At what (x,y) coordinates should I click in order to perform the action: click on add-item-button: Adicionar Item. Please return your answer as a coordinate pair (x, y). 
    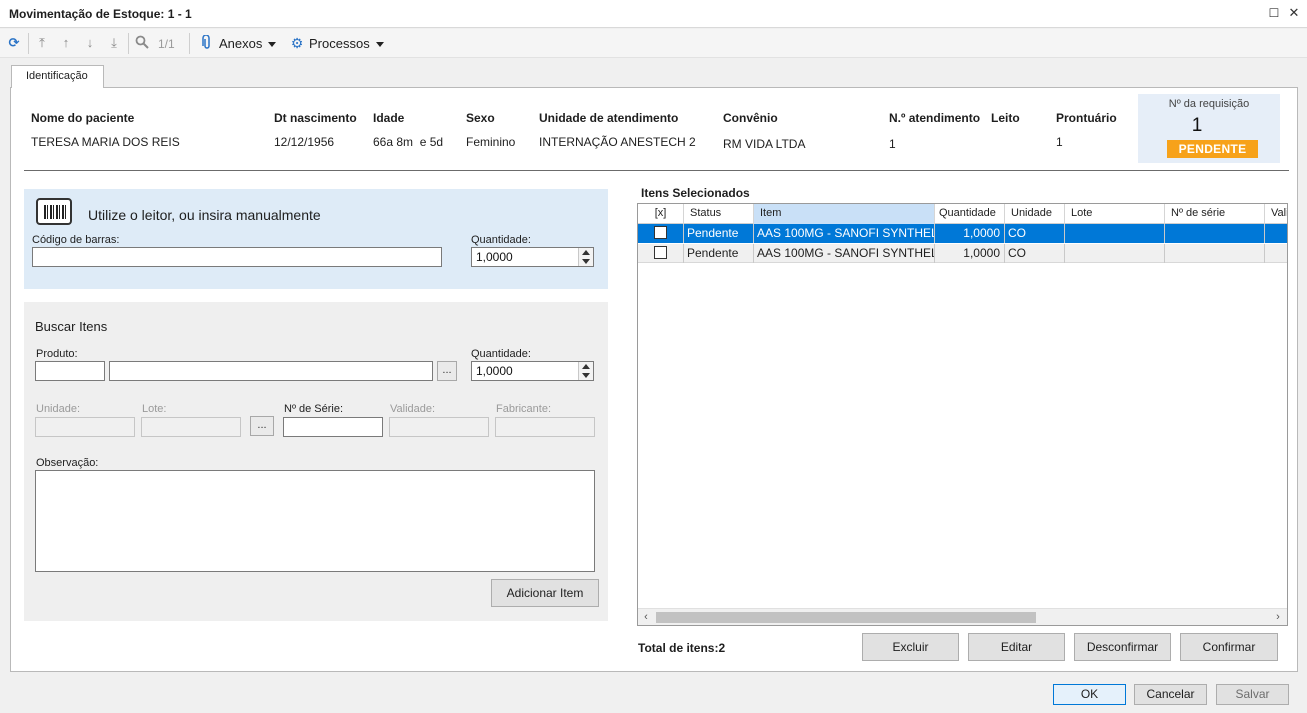
    Looking at the image, I should click on (545, 593).